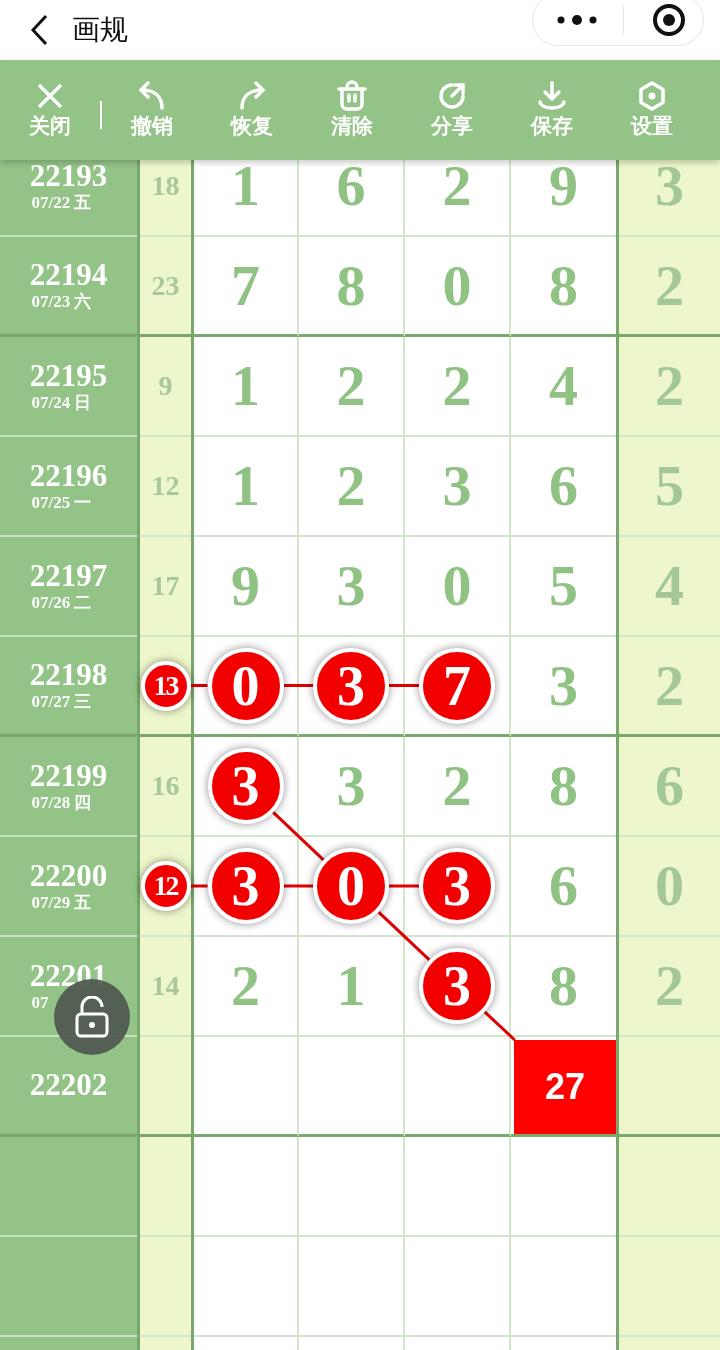 The height and width of the screenshot is (1350, 720). Describe the element at coordinates (68, 275) in the screenshot. I see `issue-number: 22194` at that location.